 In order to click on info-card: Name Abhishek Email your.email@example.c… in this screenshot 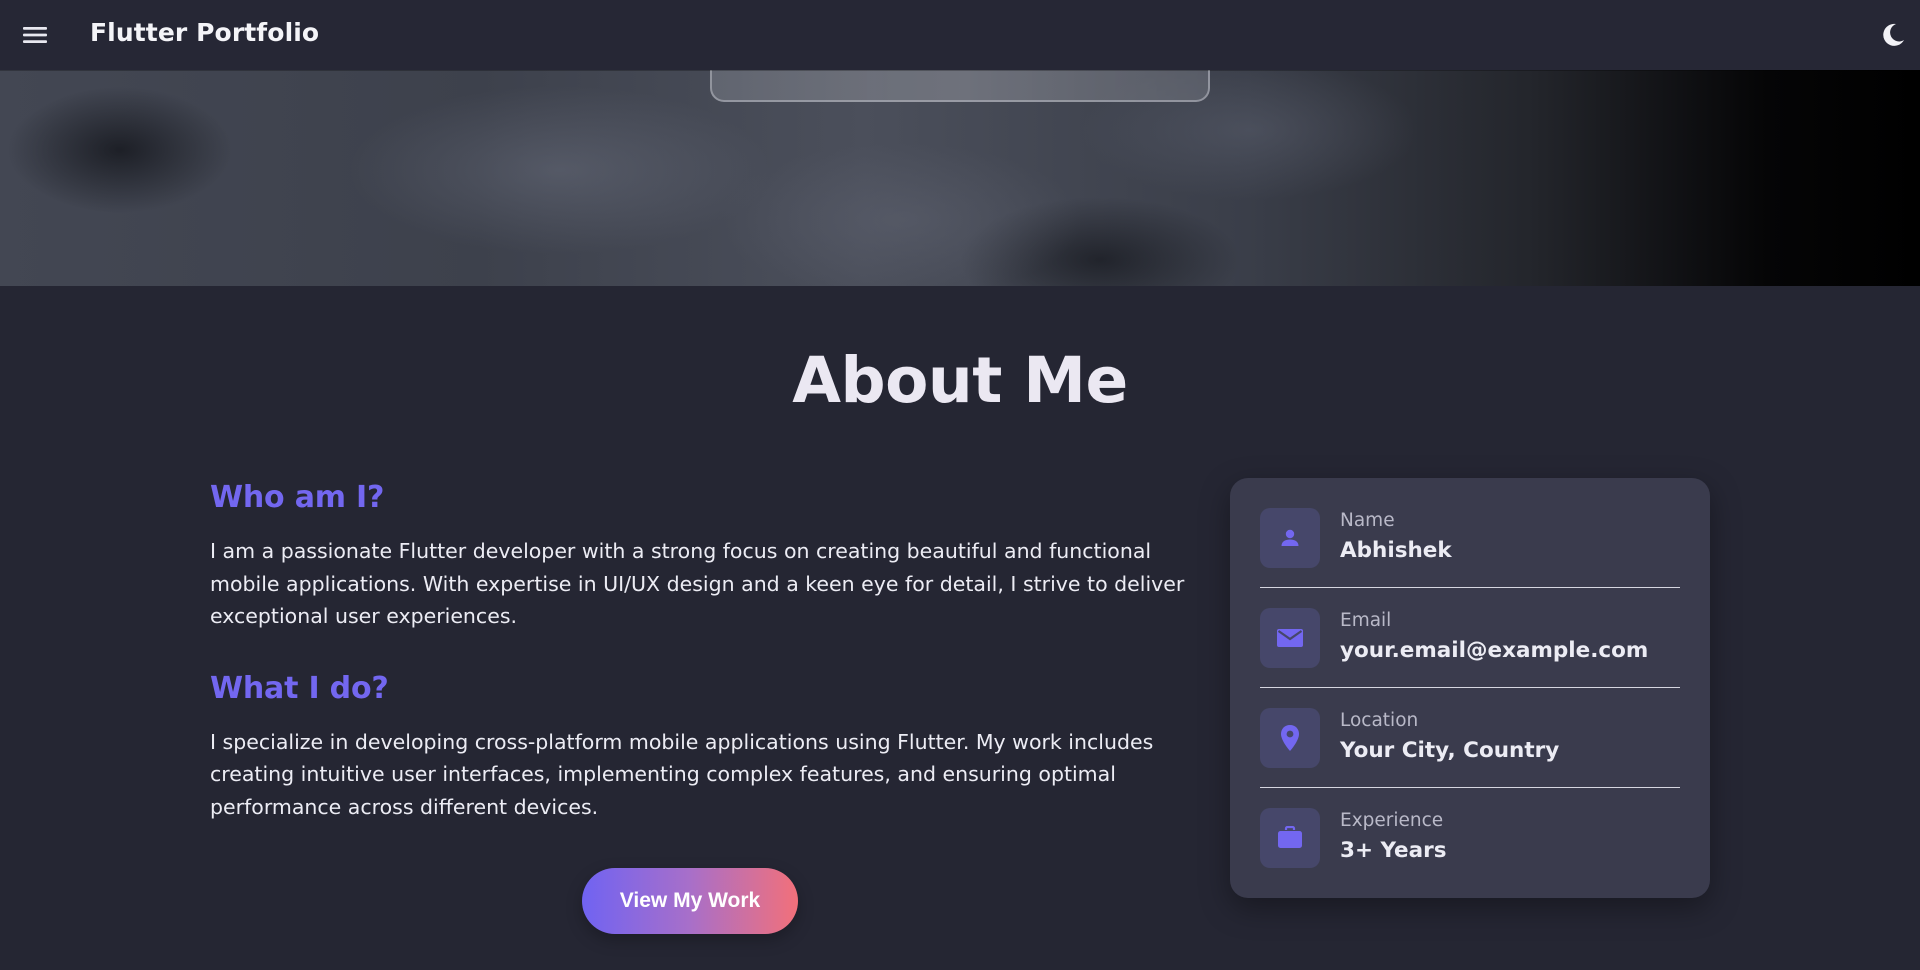, I will do `click(1470, 688)`.